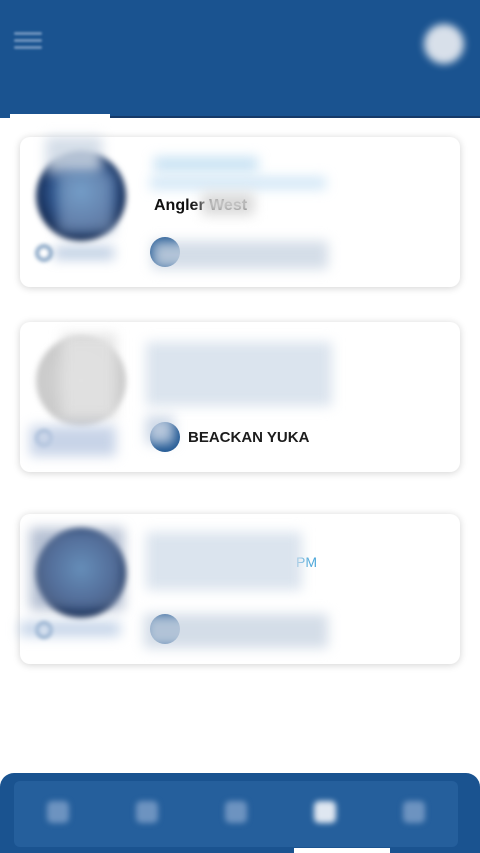  I want to click on menu-icon, so click(28, 41).